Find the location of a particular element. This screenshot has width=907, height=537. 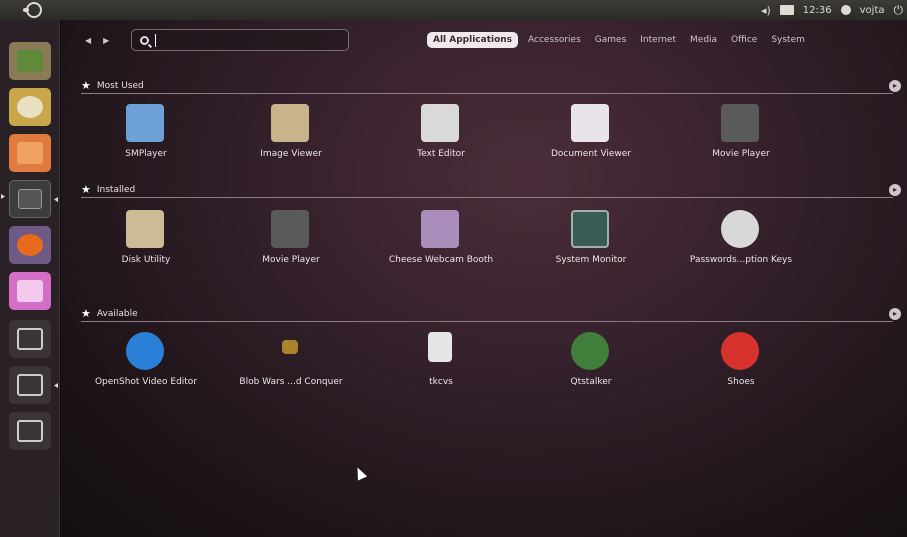

dash-home-button is located at coordinates (30, 61).